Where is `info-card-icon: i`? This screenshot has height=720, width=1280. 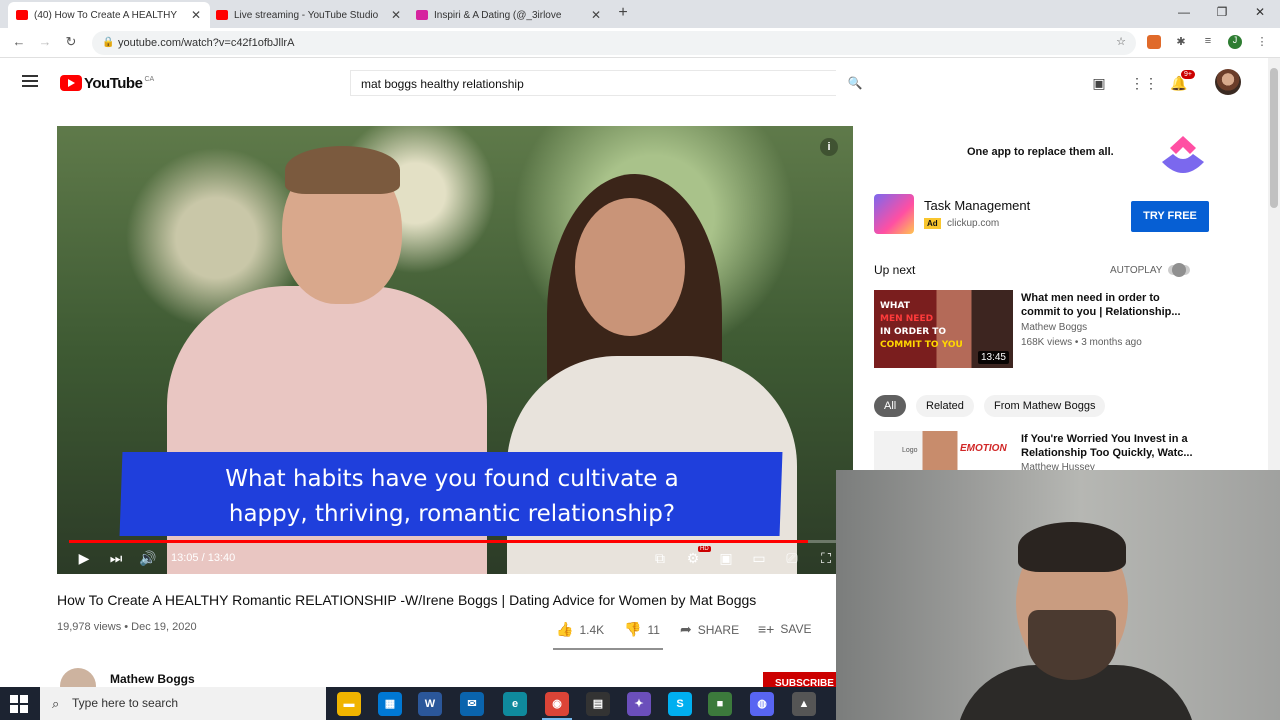 info-card-icon: i is located at coordinates (829, 147).